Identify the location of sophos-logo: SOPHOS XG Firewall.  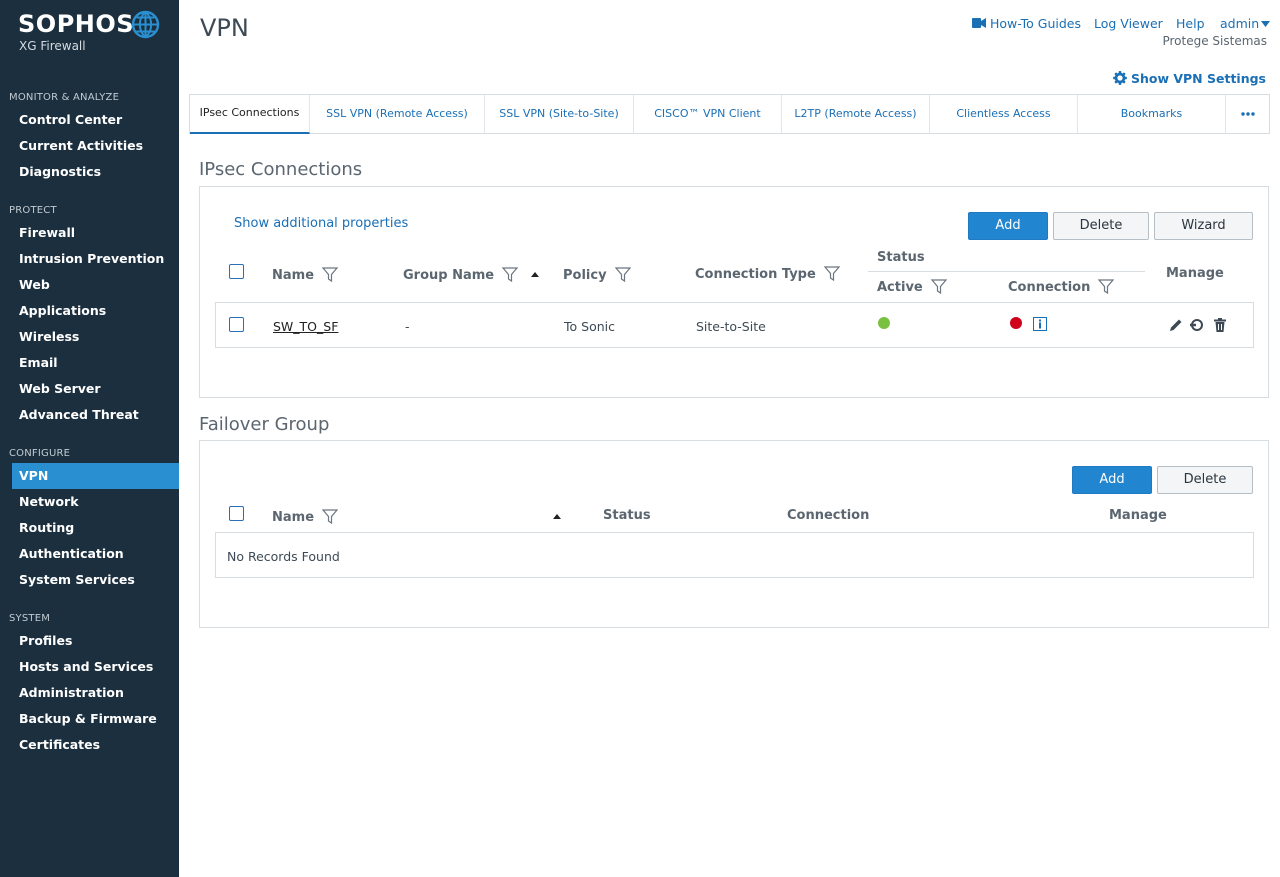
(89, 31).